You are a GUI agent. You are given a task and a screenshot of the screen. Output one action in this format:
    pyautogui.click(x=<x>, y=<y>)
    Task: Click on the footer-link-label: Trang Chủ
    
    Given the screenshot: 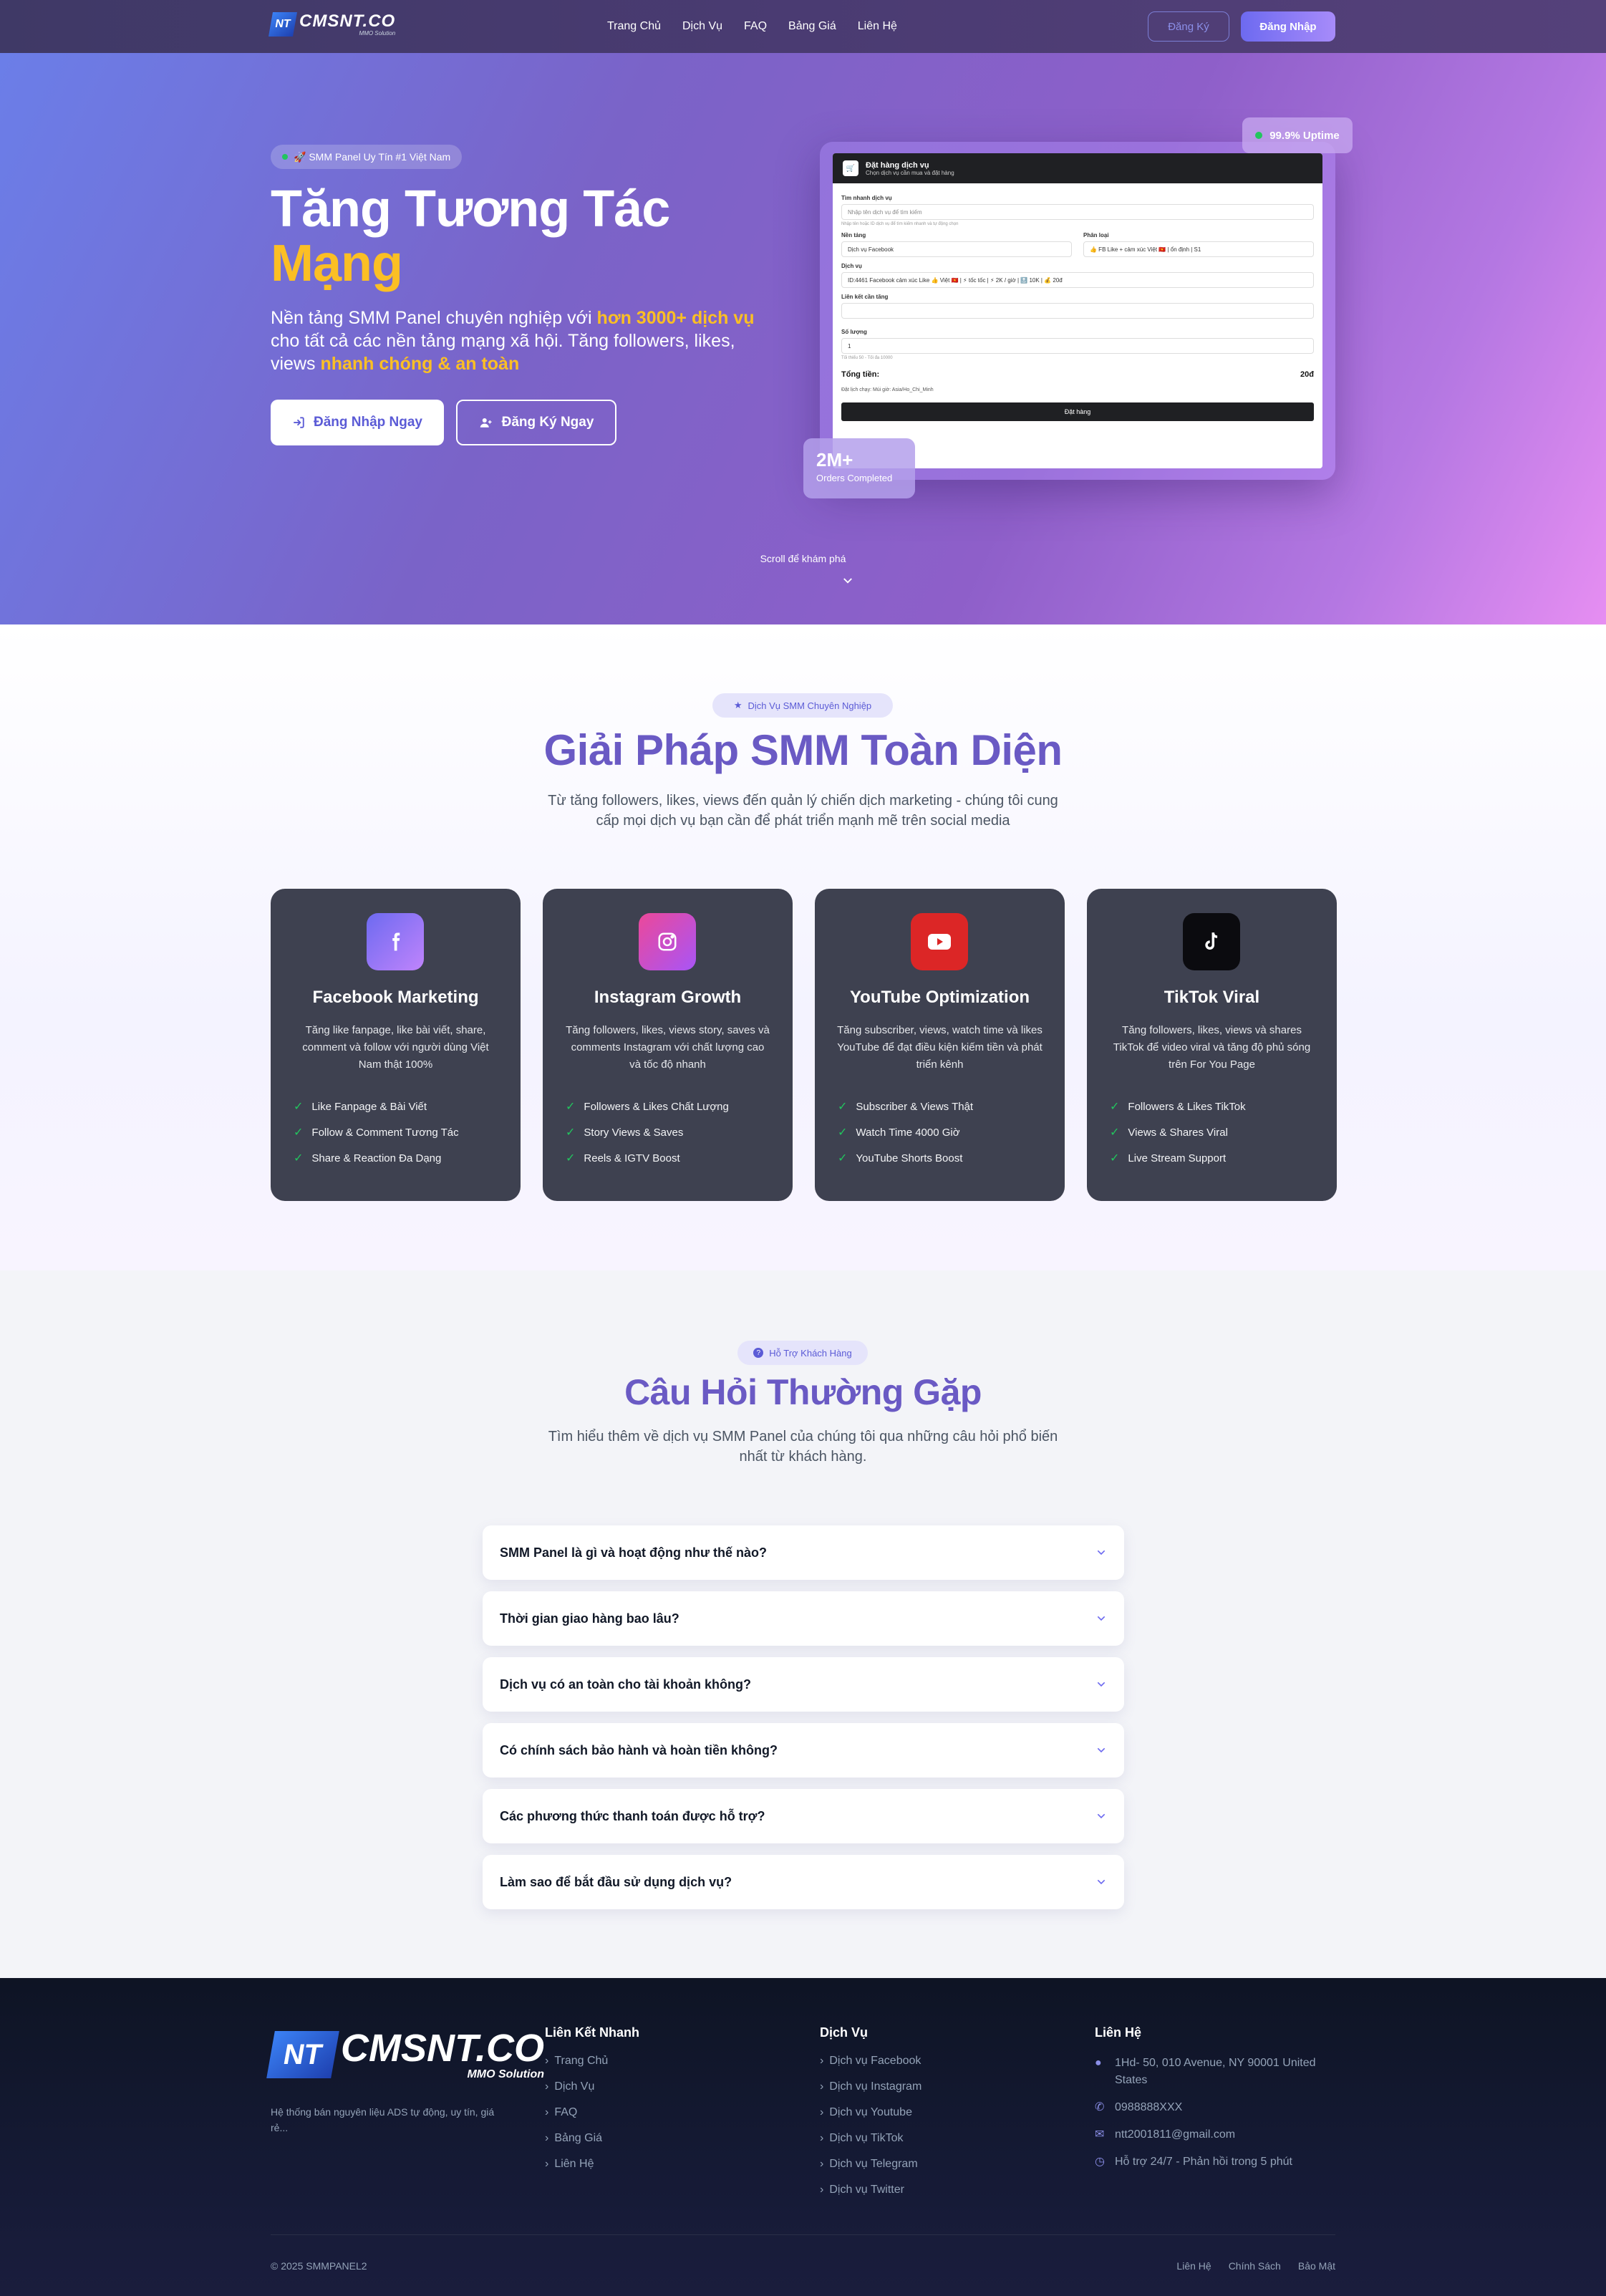 What is the action you would take?
    pyautogui.click(x=581, y=2061)
    